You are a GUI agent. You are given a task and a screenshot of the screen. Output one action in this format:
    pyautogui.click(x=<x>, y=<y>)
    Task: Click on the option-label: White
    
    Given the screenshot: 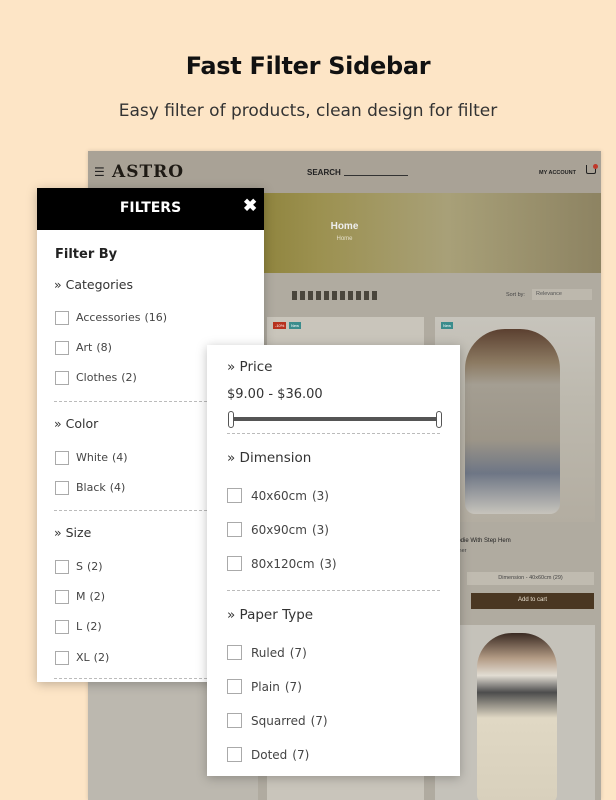 What is the action you would take?
    pyautogui.click(x=92, y=458)
    